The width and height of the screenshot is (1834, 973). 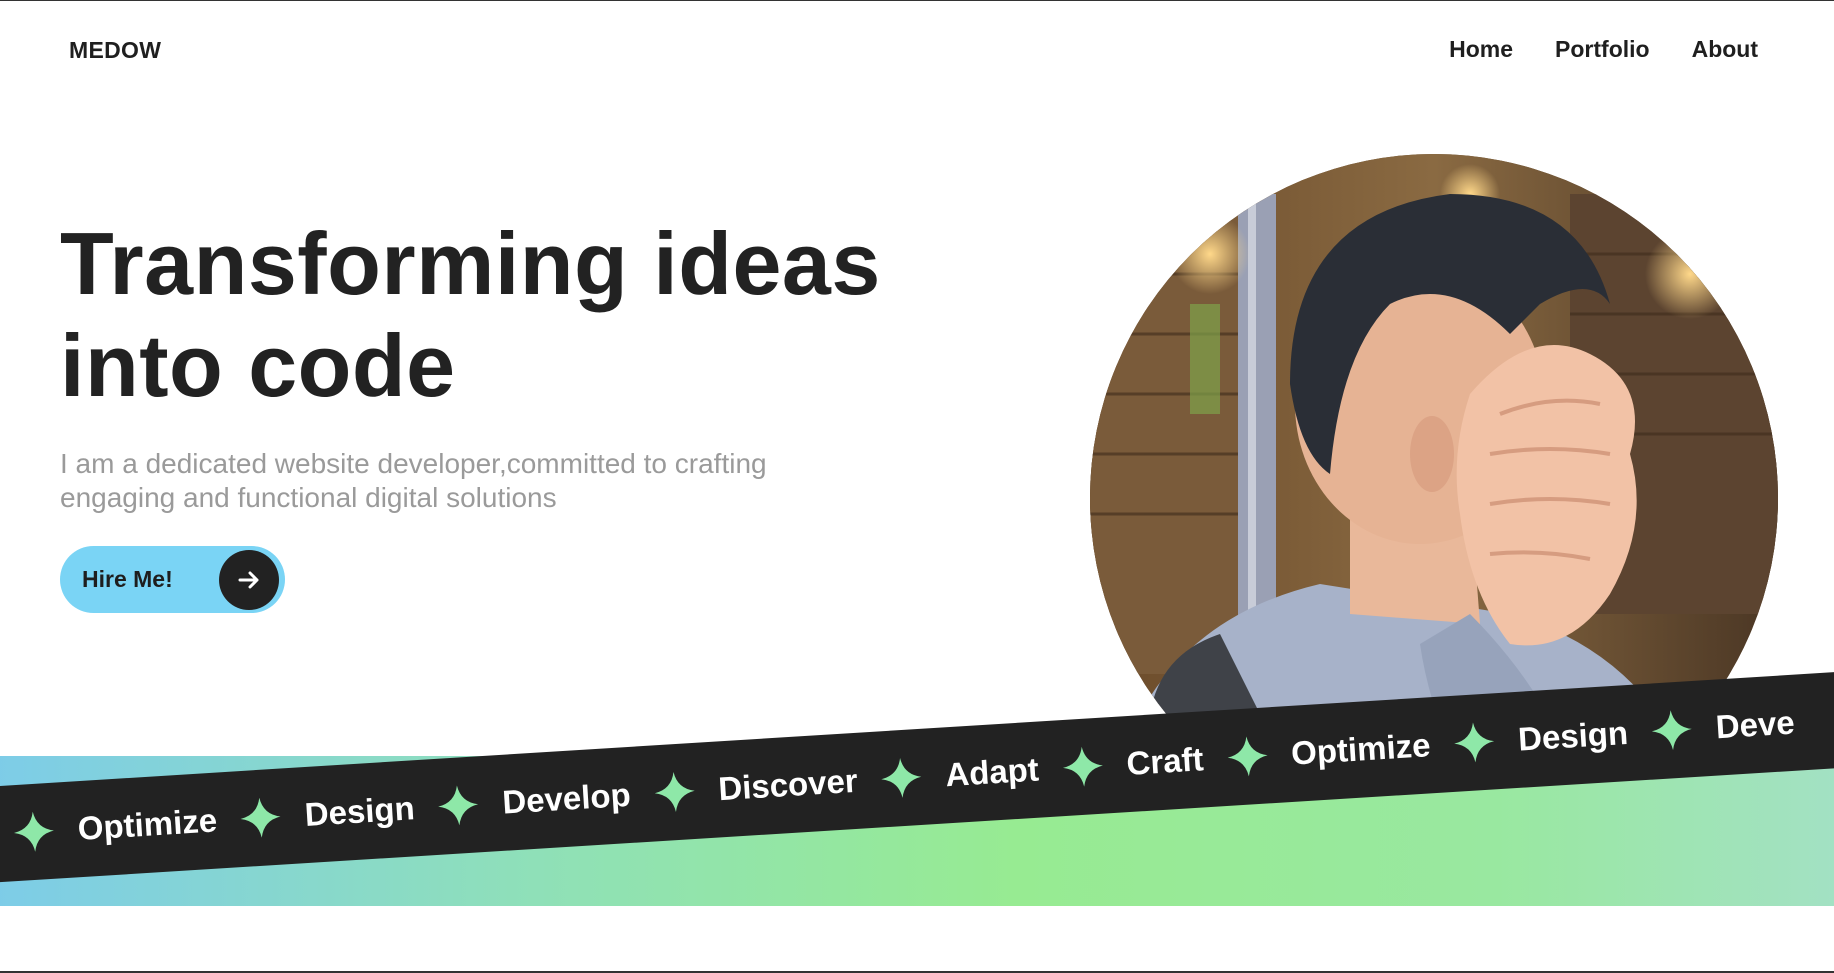 What do you see at coordinates (1165, 761) in the screenshot?
I see `marquee-word: Craft` at bounding box center [1165, 761].